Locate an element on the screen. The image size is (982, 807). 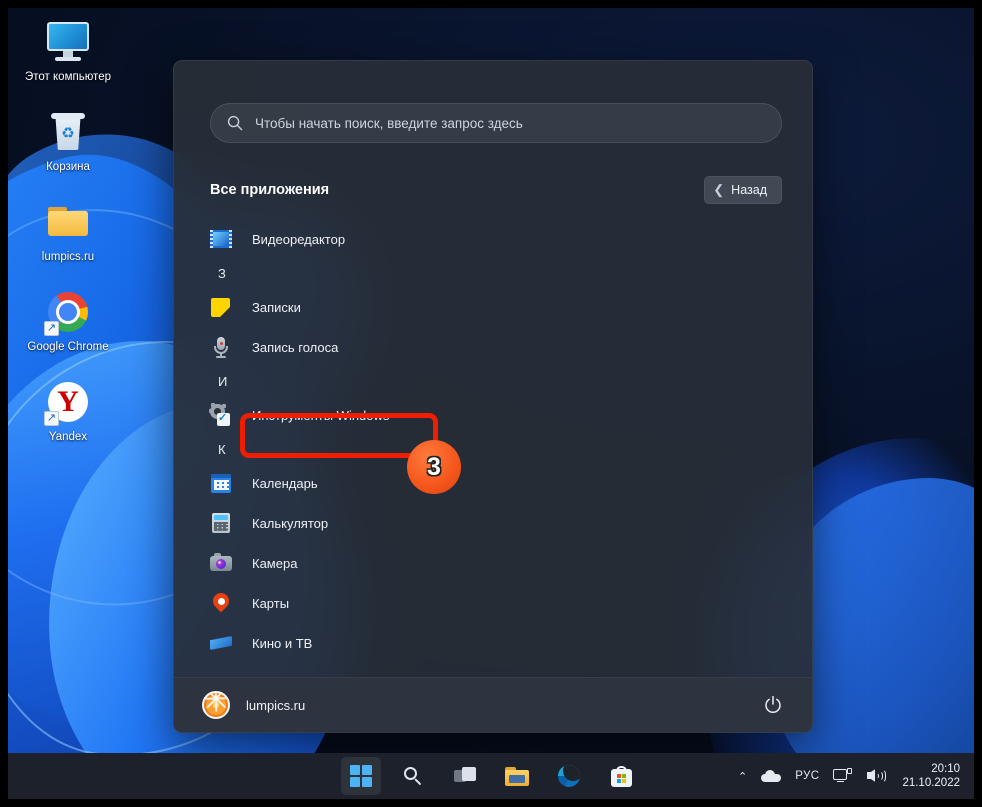
taskbar-edge-button is located at coordinates (569, 776).